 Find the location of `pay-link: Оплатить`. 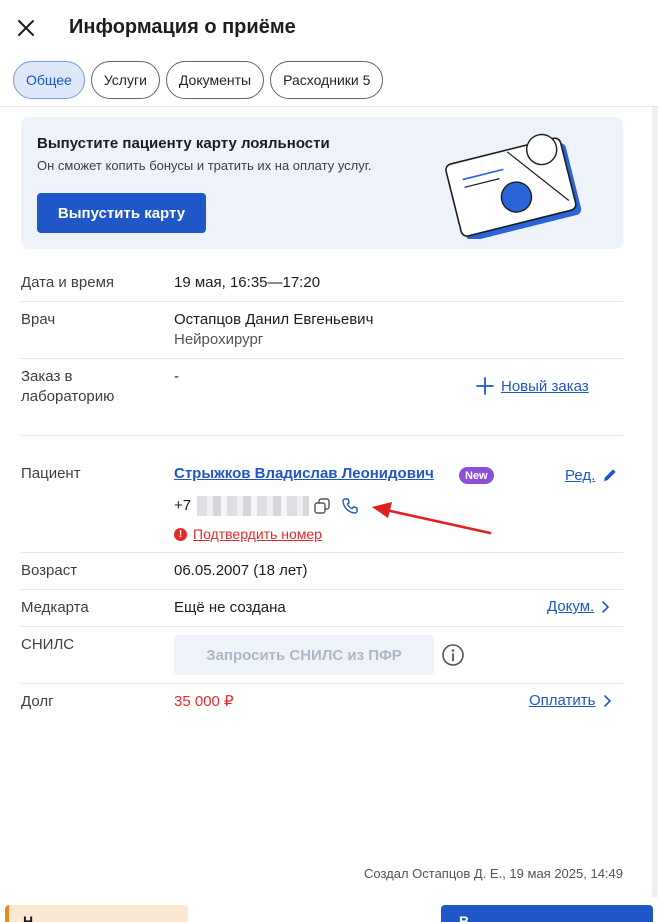

pay-link: Оплатить is located at coordinates (570, 700).